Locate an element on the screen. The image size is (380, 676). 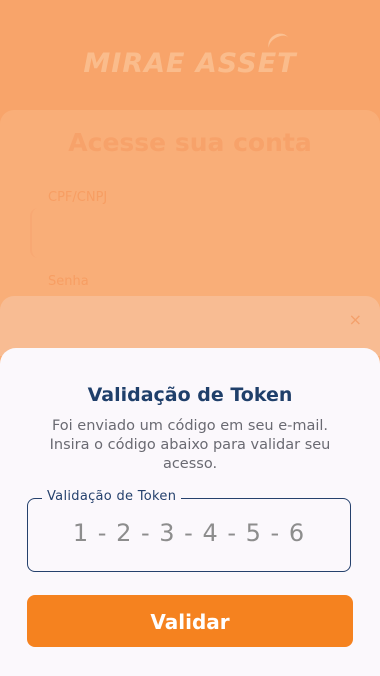
brand-name: MIRAE ASSET is located at coordinates (190, 63).